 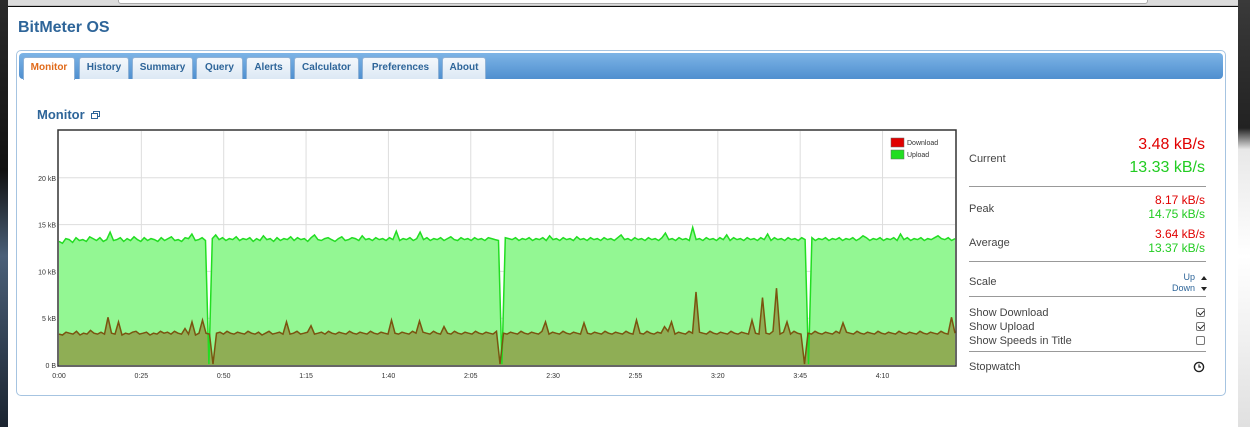 What do you see at coordinates (59, 376) in the screenshot?
I see `x-tick-label: 0:00` at bounding box center [59, 376].